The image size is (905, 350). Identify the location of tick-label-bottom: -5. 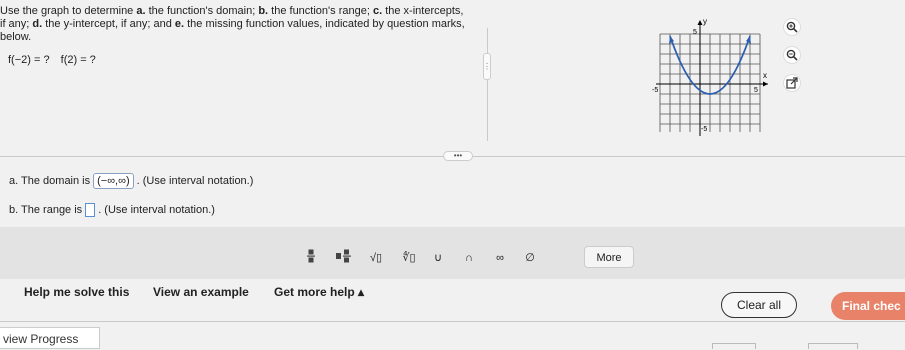
(704, 129).